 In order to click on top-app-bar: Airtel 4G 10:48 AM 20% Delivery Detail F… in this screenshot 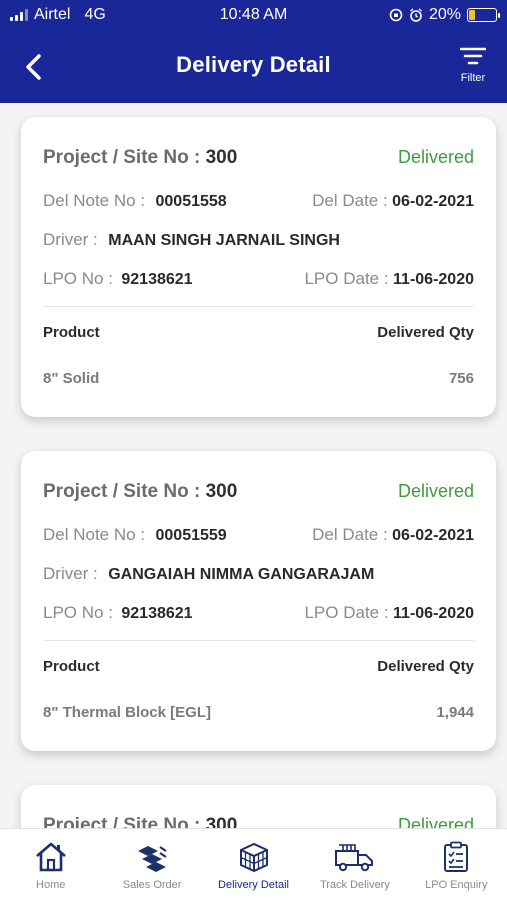, I will do `click(253, 51)`.